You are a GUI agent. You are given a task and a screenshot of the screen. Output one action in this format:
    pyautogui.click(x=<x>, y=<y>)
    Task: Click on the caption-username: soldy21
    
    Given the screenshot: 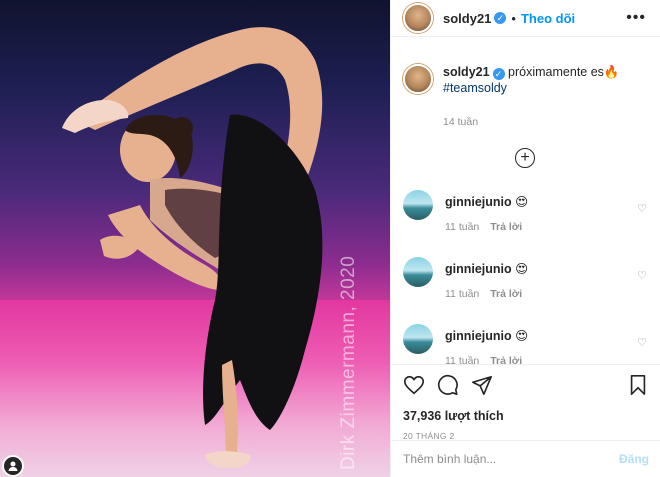 What is the action you would take?
    pyautogui.click(x=466, y=72)
    